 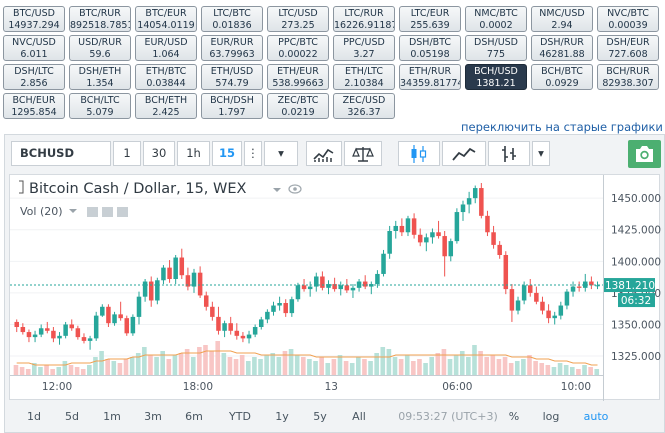 I want to click on pair-dsh-btc: DSH/BTC 0.05198, so click(x=430, y=48).